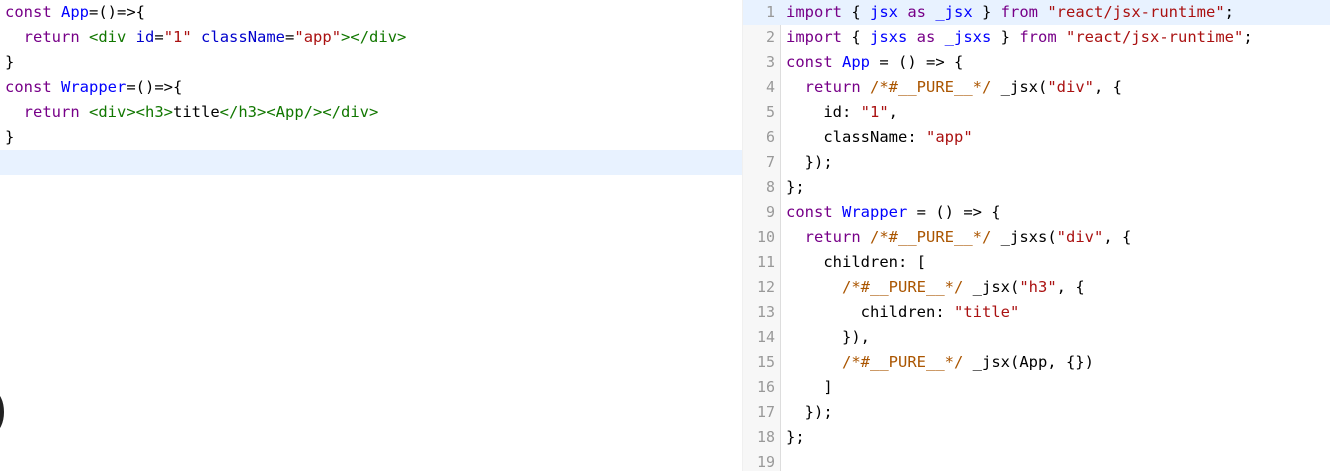 The height and width of the screenshot is (471, 1330). What do you see at coordinates (893, 212) in the screenshot?
I see `code-text: const Wrapper = () => {` at bounding box center [893, 212].